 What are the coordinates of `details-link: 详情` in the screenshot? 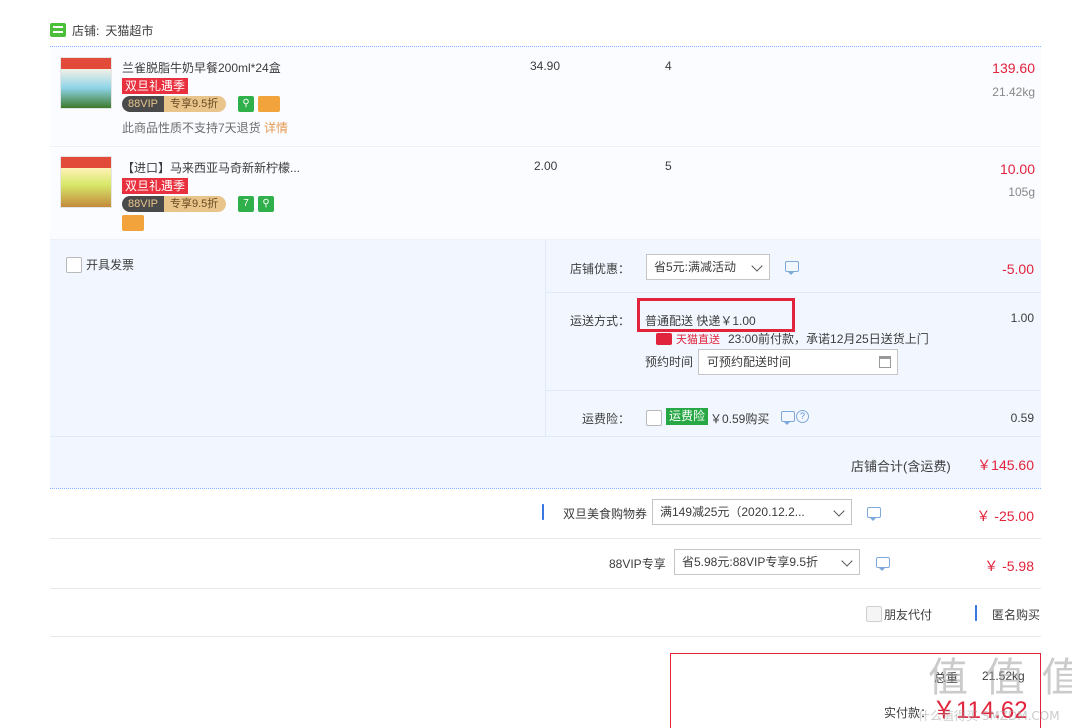 It's located at (276, 128).